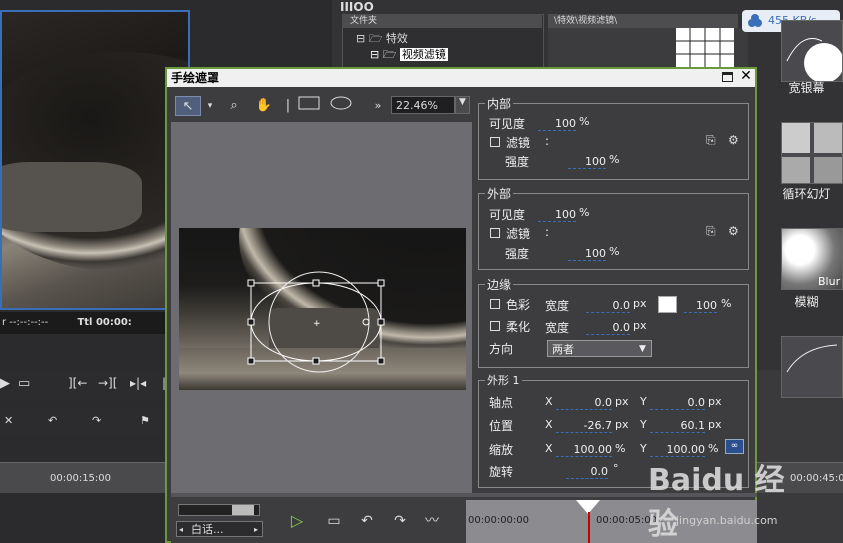 This screenshot has height=543, width=843. Describe the element at coordinates (495, 326) in the screenshot. I see `edge-soft-checkbox` at that location.